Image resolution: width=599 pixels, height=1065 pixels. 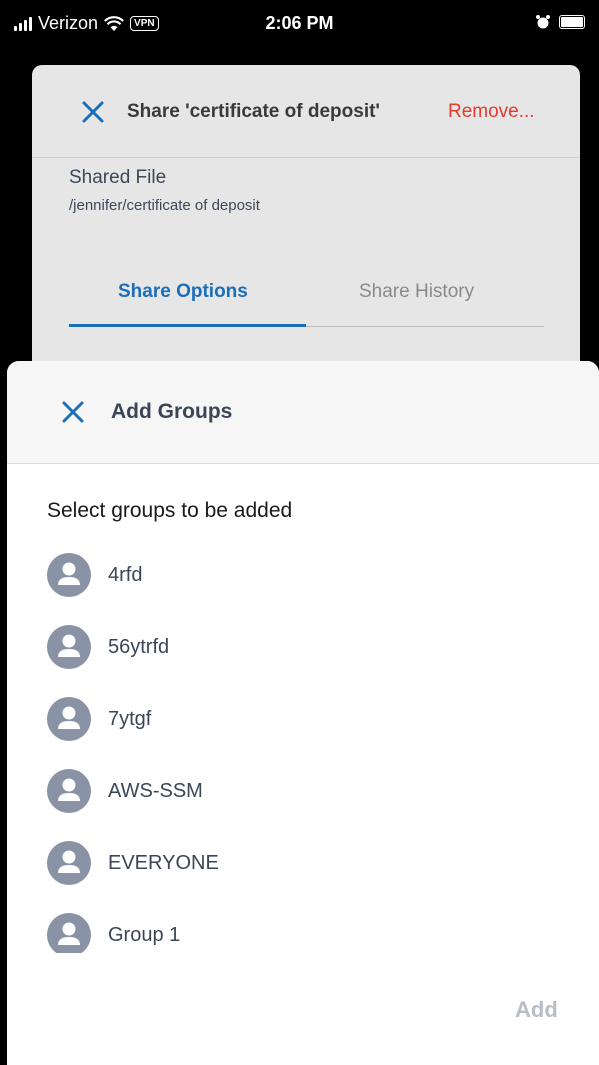 What do you see at coordinates (416, 292) in the screenshot?
I see `tab-share-history: Share History` at bounding box center [416, 292].